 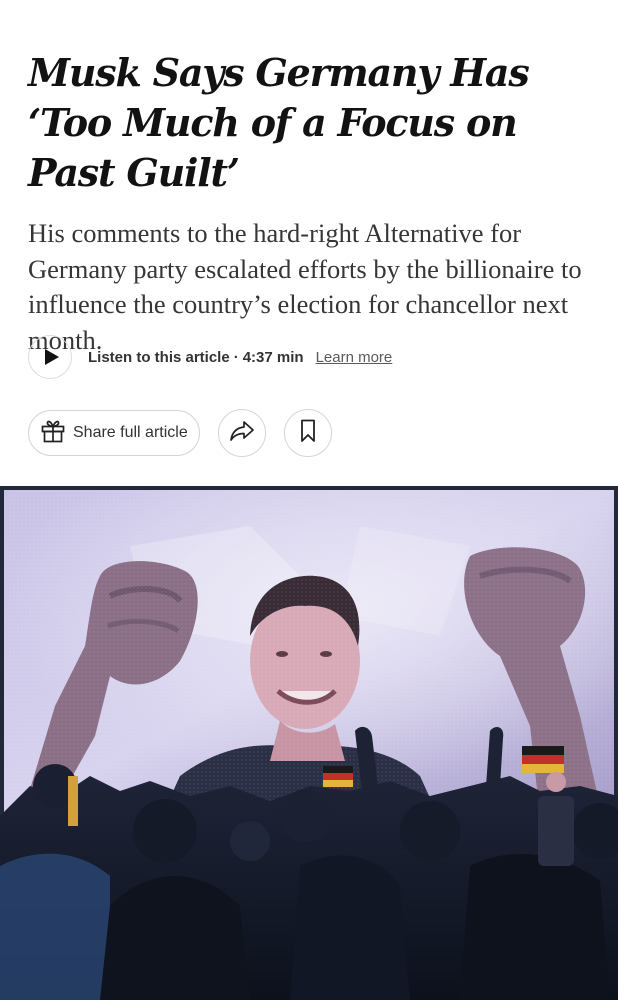 I want to click on play-button, so click(x=50, y=357).